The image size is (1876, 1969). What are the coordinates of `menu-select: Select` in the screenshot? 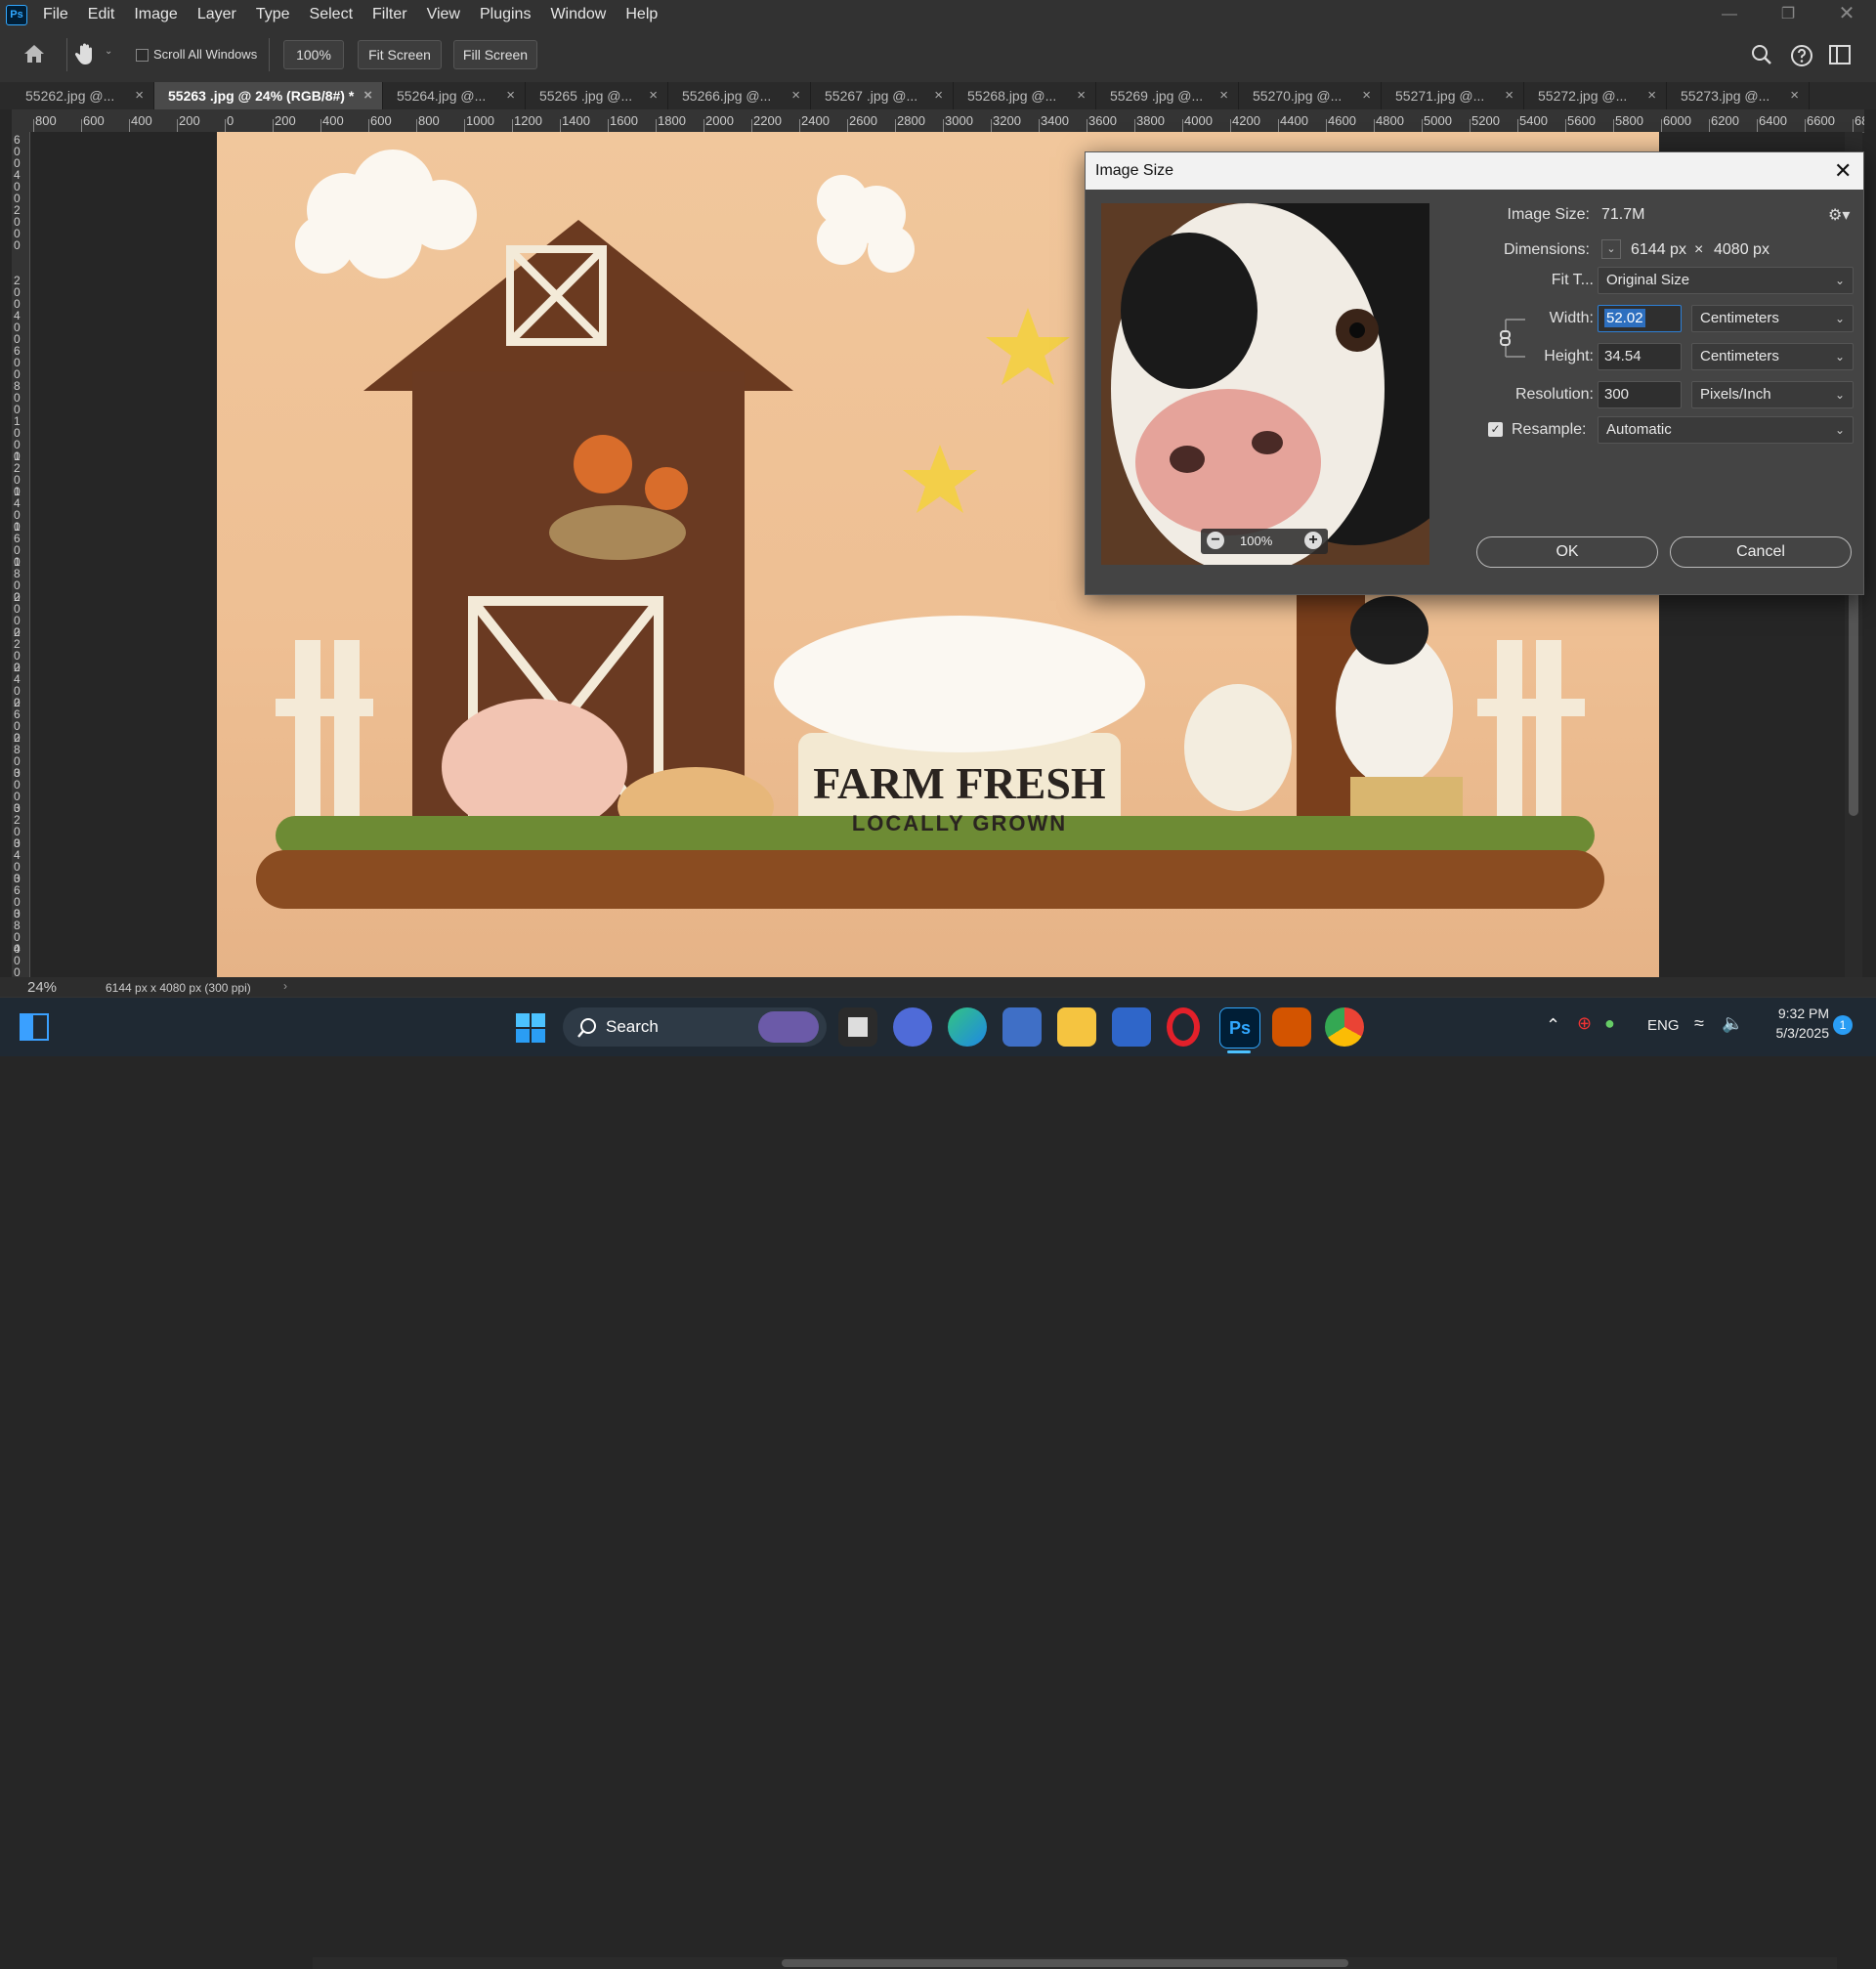 It's located at (331, 14).